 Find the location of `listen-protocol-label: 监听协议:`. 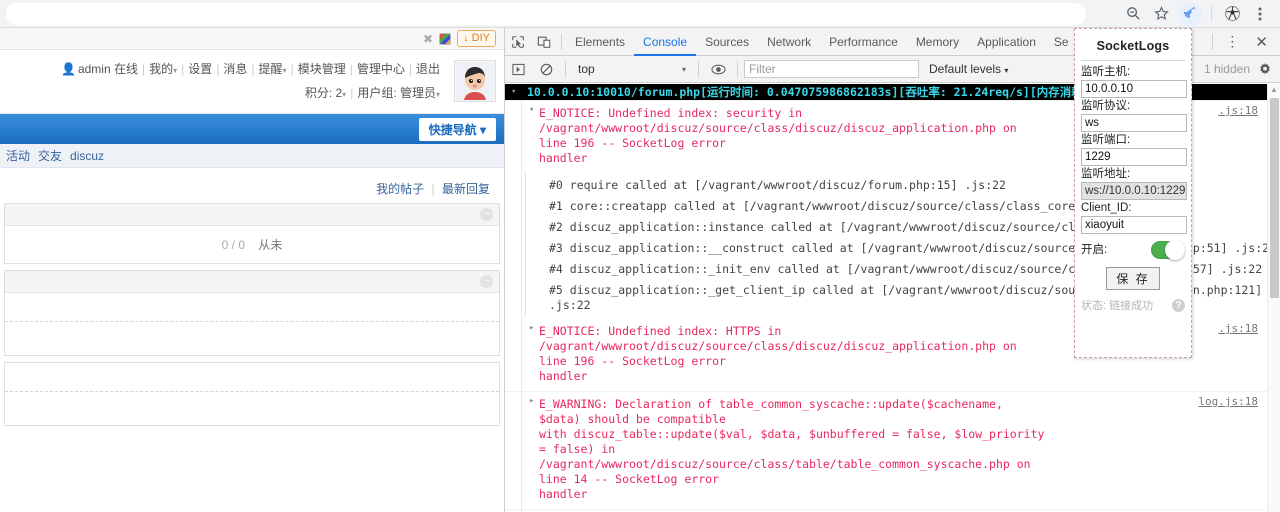

listen-protocol-label: 监听协议: is located at coordinates (1106, 106).